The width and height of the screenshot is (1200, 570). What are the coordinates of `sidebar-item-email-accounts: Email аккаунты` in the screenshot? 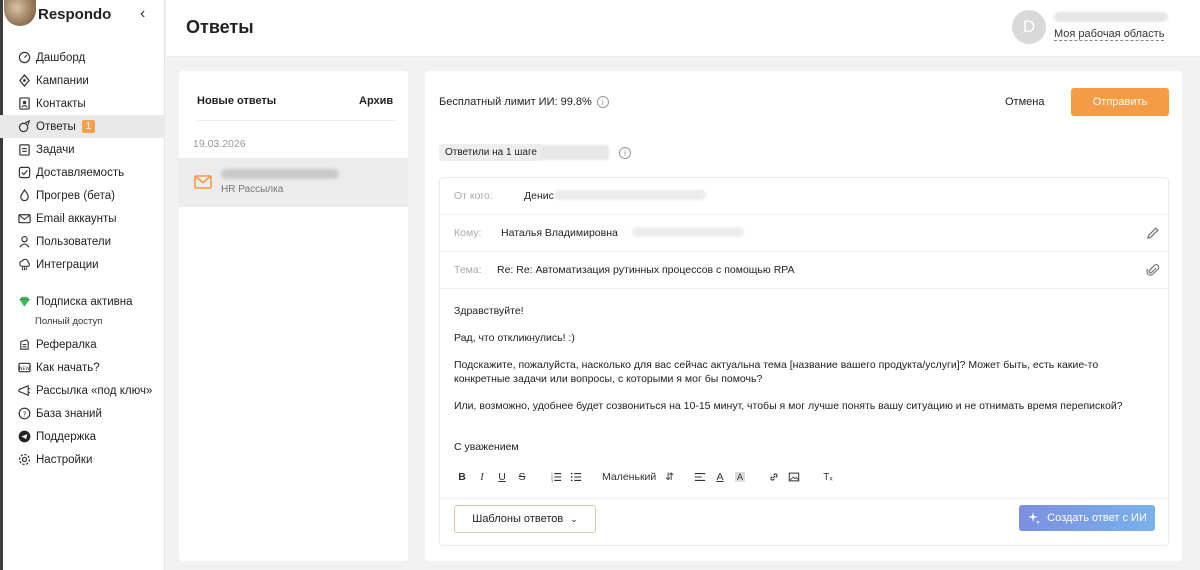 It's located at (82, 218).